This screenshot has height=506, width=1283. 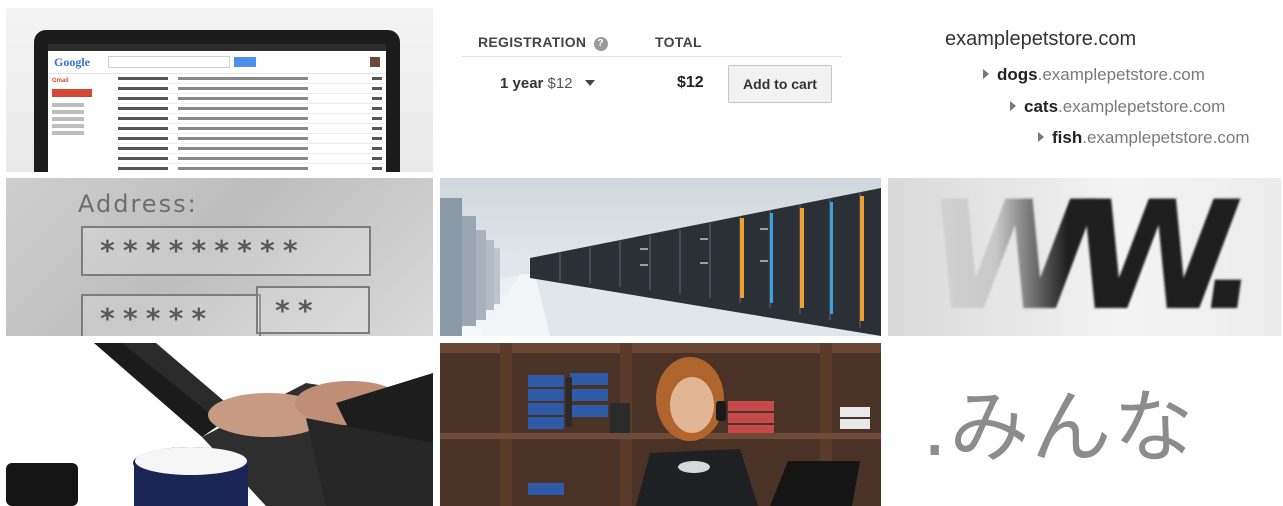 I want to click on divider, so click(x=652, y=56).